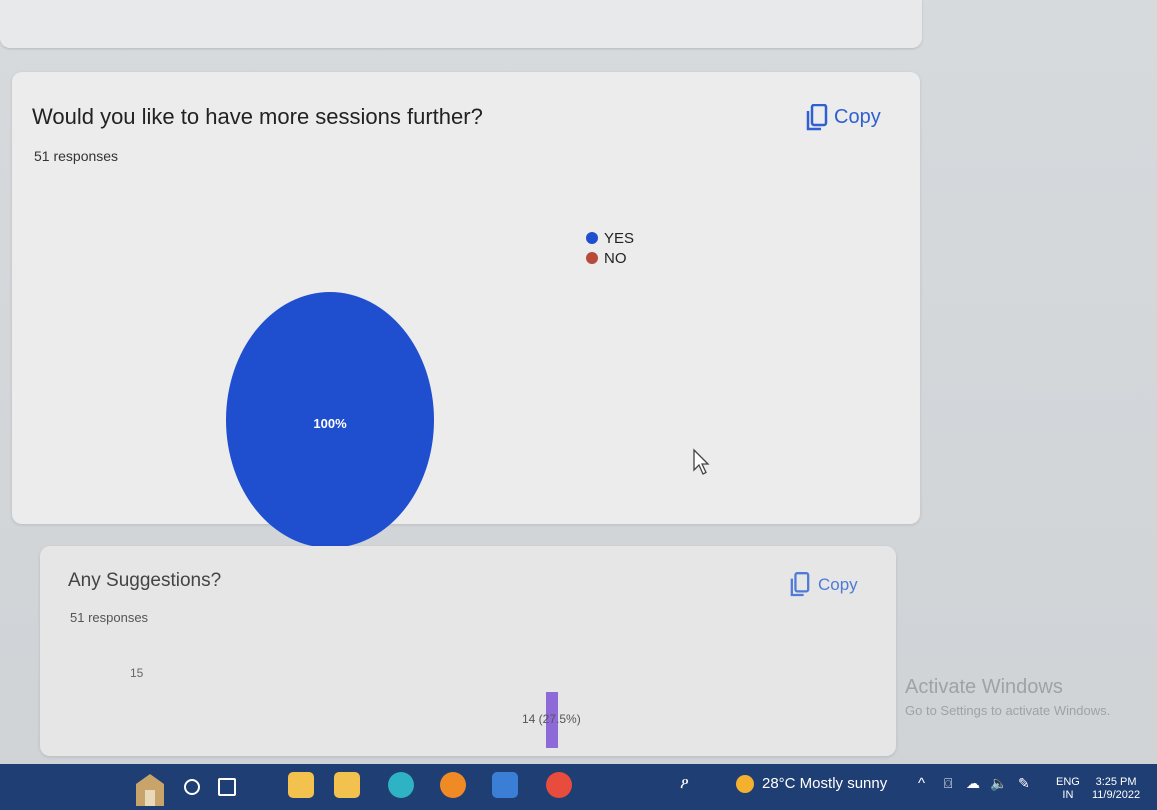 This screenshot has height=810, width=1157. I want to click on chevron-up-icon: ^, so click(921, 783).